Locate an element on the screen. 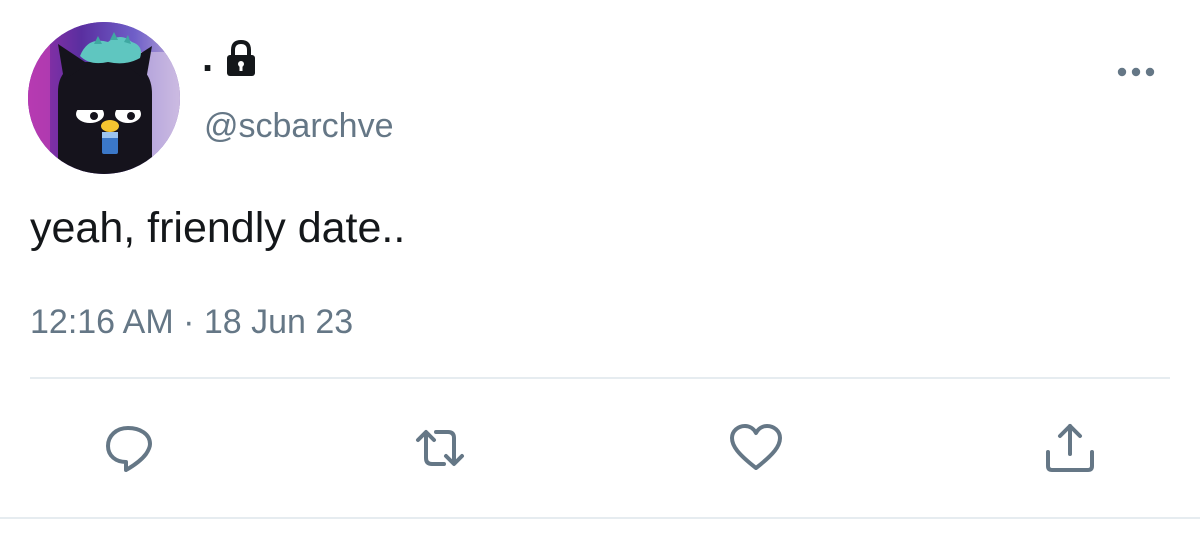 The width and height of the screenshot is (1200, 536). reply-icon is located at coordinates (129, 449).